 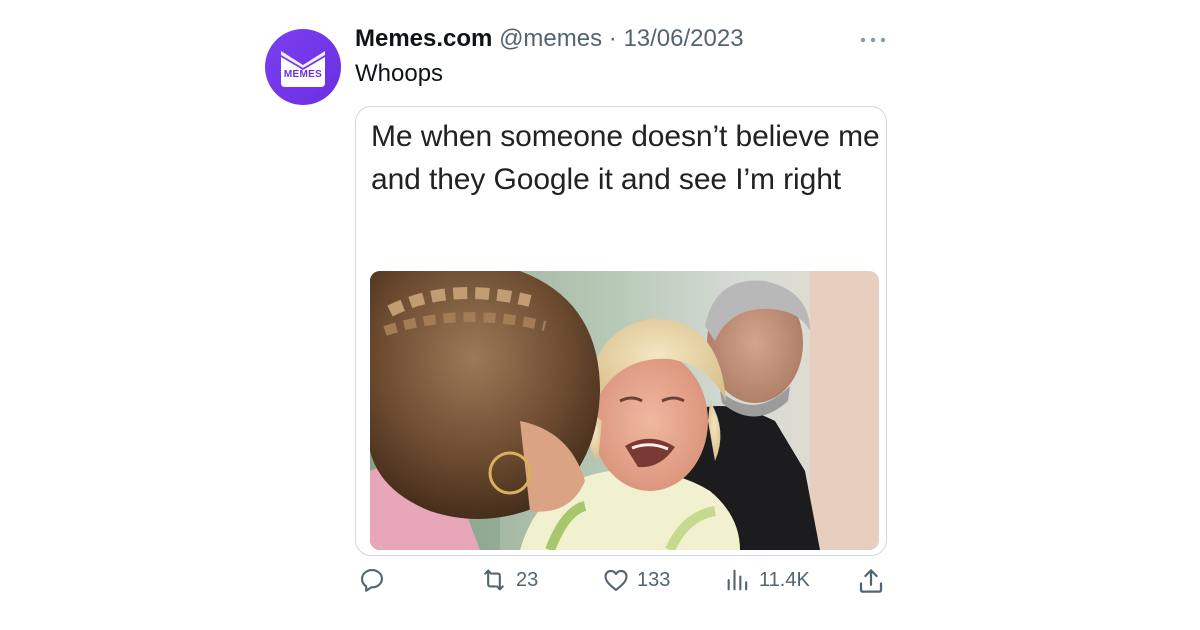 I want to click on more-horizontal-icon, so click(x=873, y=40).